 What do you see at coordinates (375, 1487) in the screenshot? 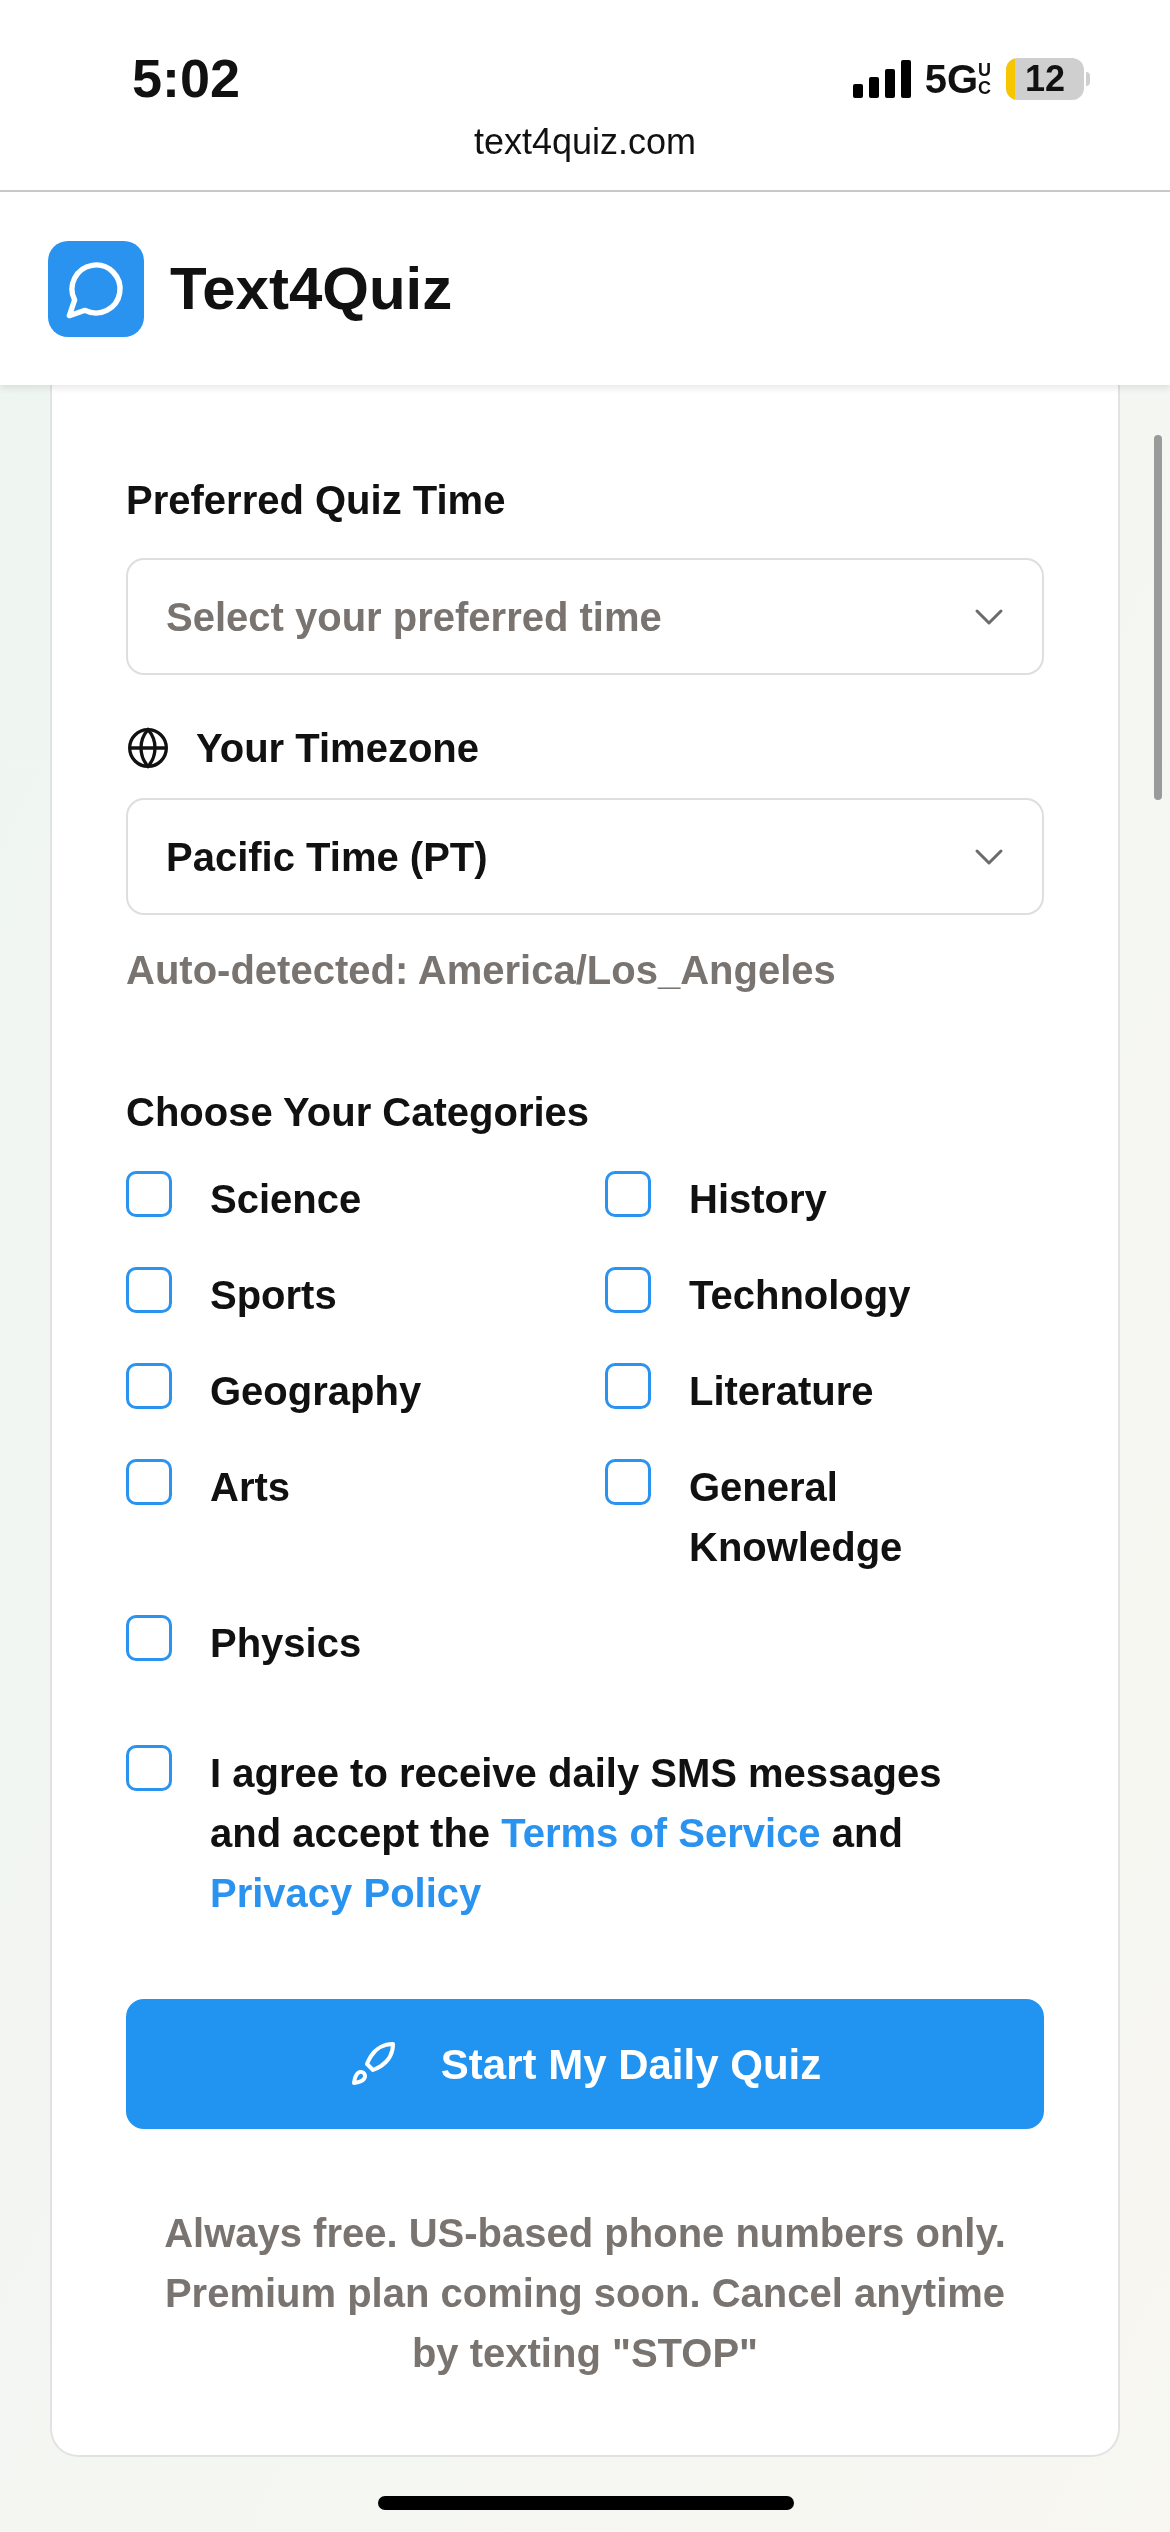
I see `category-label: Arts` at bounding box center [375, 1487].